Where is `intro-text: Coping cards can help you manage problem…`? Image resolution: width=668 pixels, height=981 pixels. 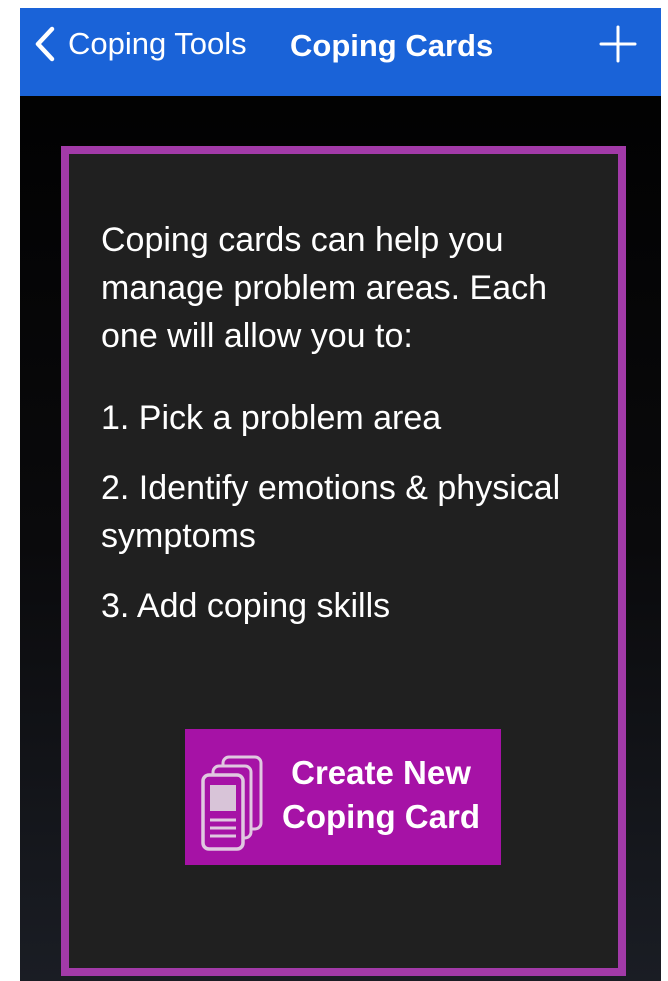 intro-text: Coping cards can help you manage problem… is located at coordinates (324, 288).